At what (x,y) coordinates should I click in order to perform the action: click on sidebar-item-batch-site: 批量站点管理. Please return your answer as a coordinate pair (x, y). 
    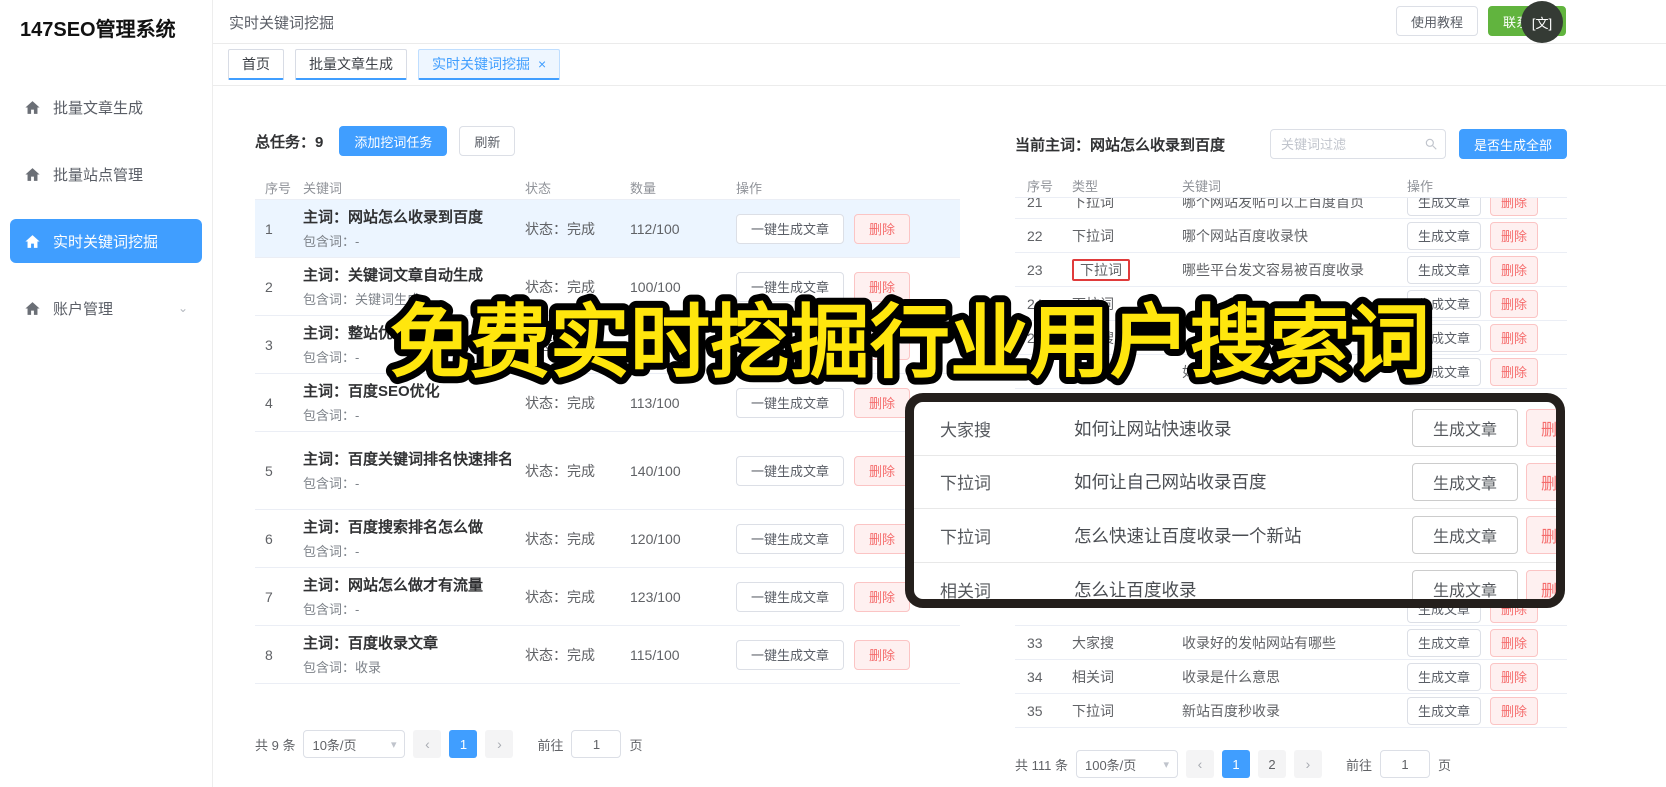
    Looking at the image, I should click on (106, 174).